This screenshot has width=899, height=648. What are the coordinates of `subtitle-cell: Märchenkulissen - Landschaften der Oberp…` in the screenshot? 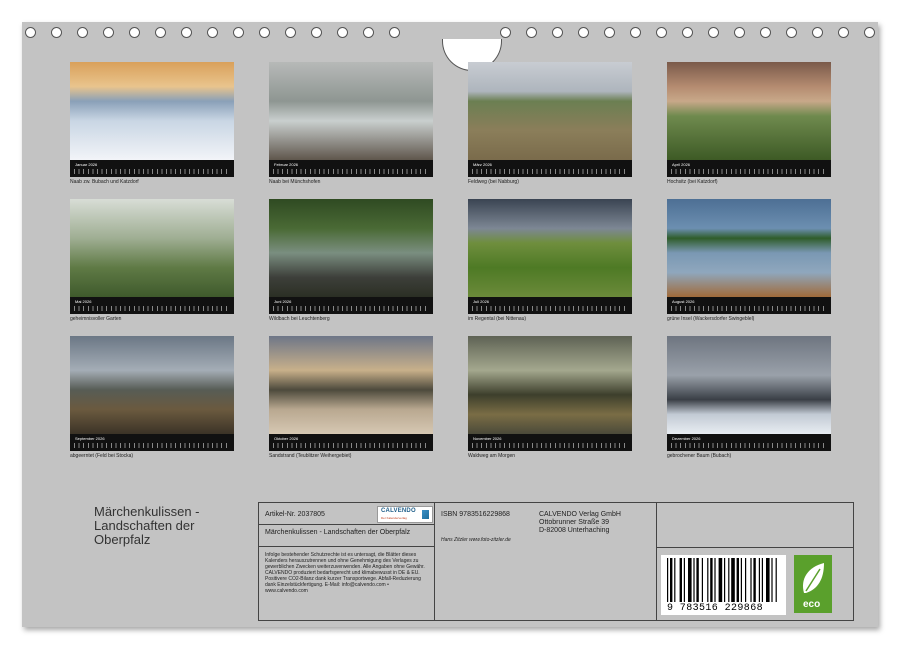 It's located at (347, 536).